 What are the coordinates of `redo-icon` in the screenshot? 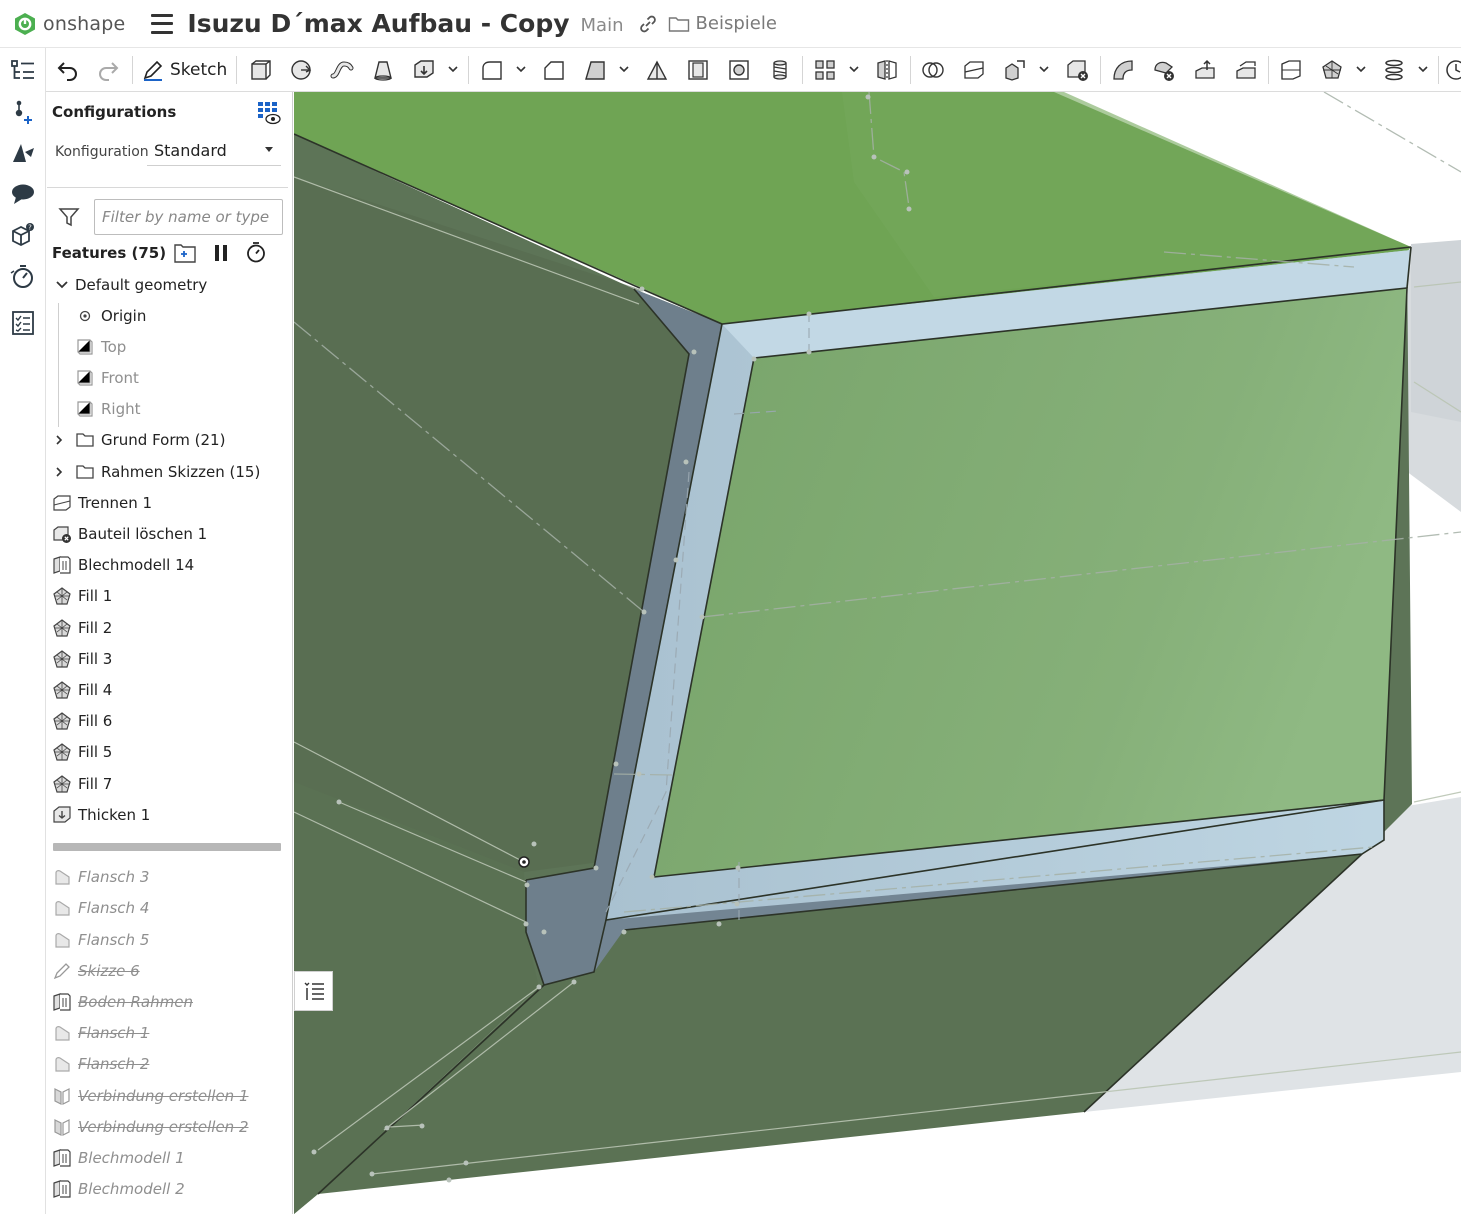 It's located at (108, 70).